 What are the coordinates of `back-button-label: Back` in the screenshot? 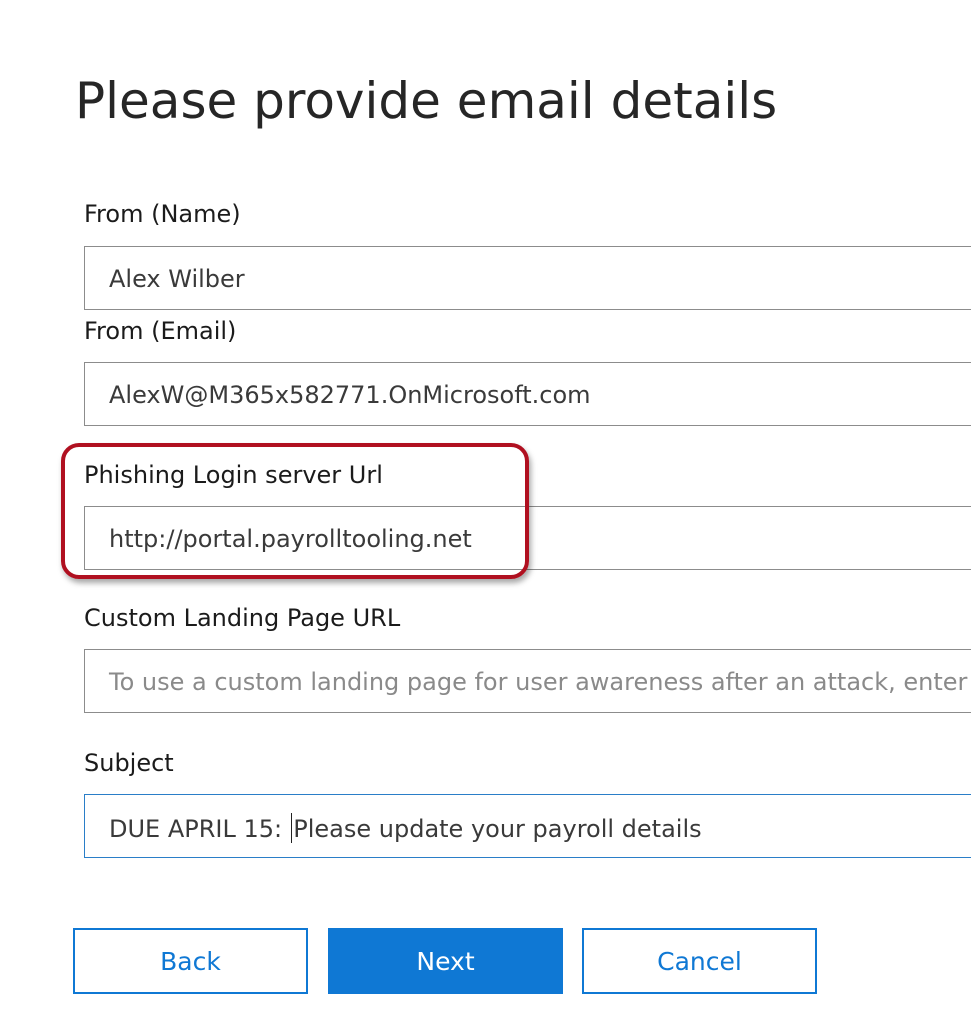 It's located at (190, 961).